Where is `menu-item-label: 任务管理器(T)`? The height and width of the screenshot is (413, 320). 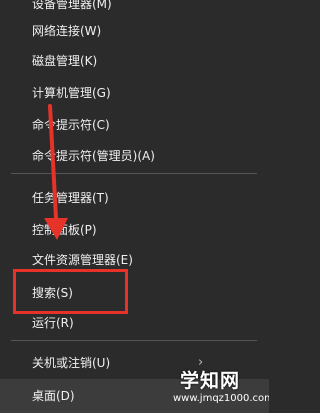 menu-item-label: 任务管理器(T) is located at coordinates (70, 198).